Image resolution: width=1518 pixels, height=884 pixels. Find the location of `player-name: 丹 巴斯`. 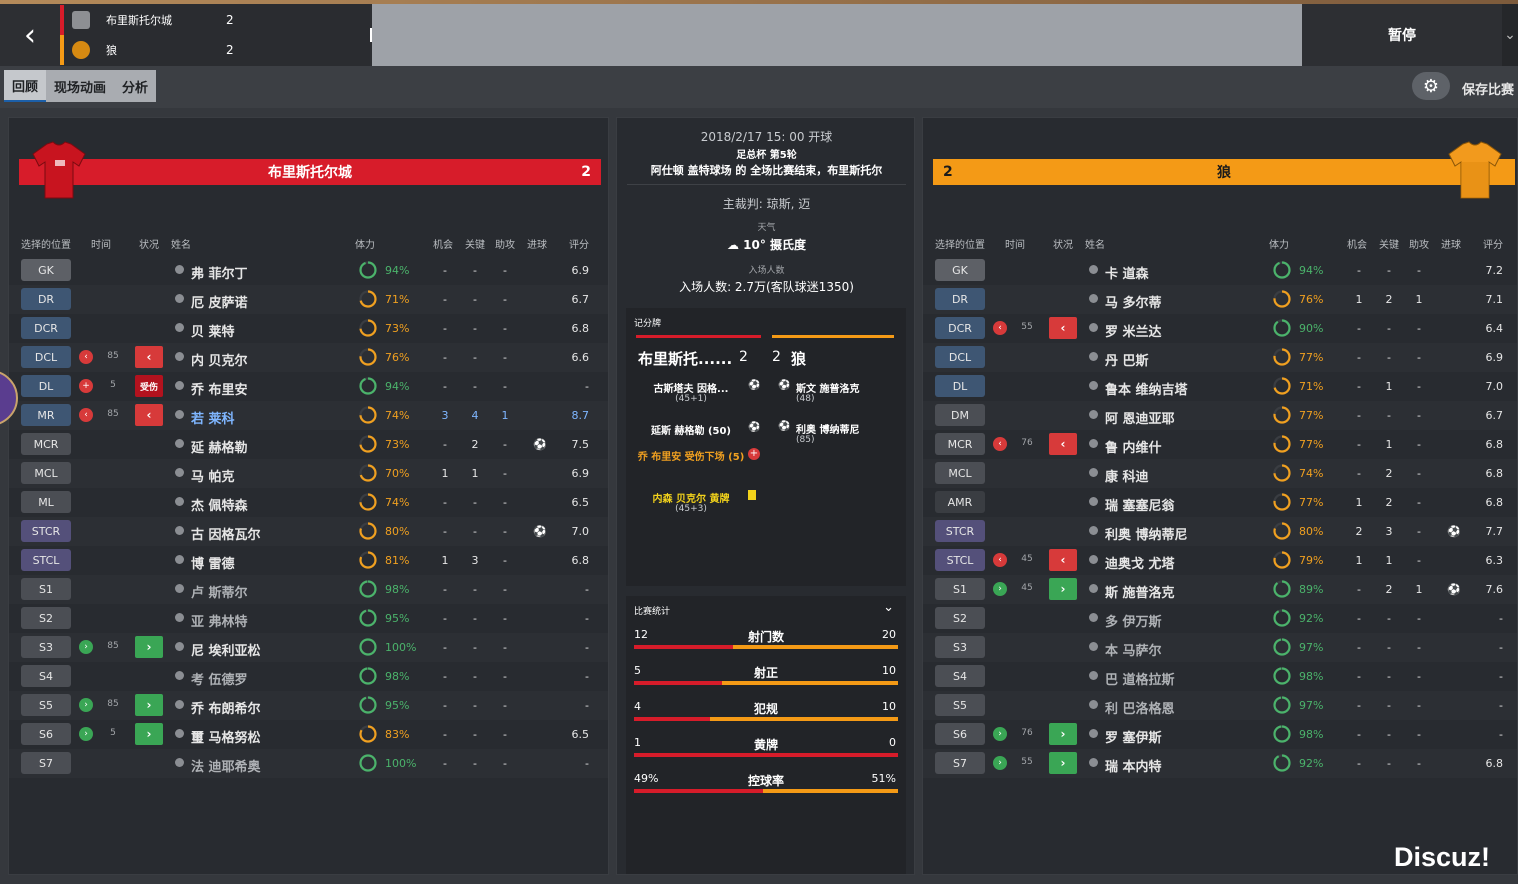

player-name: 丹 巴斯 is located at coordinates (1127, 359).